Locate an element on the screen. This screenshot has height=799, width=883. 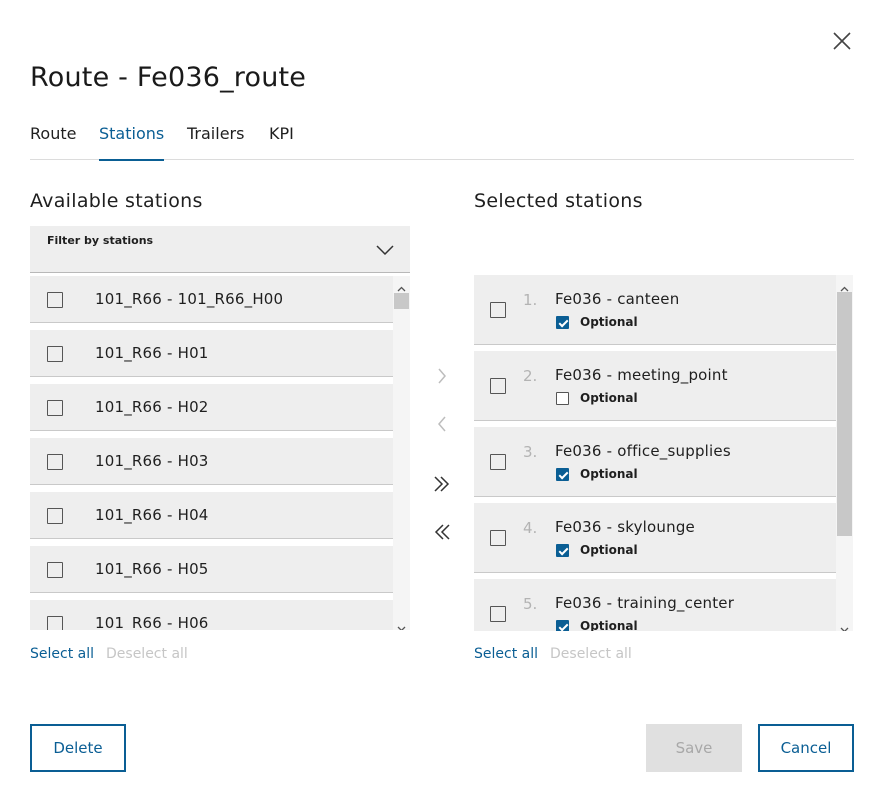
list-item: 101_R66 - H05 is located at coordinates (211, 569).